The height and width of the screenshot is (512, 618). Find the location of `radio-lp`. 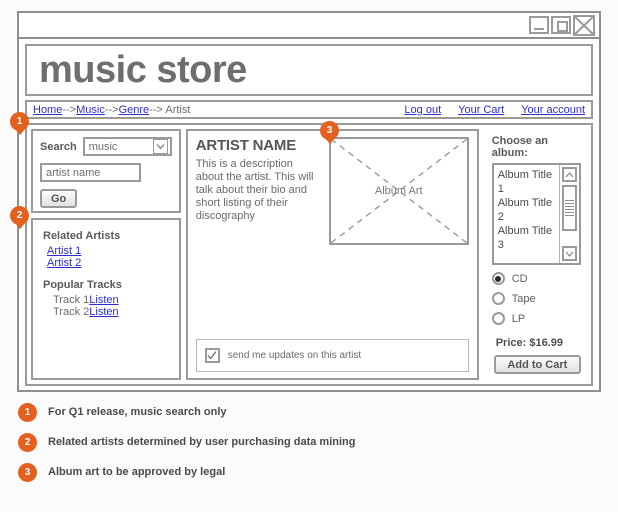

radio-lp is located at coordinates (498, 319).